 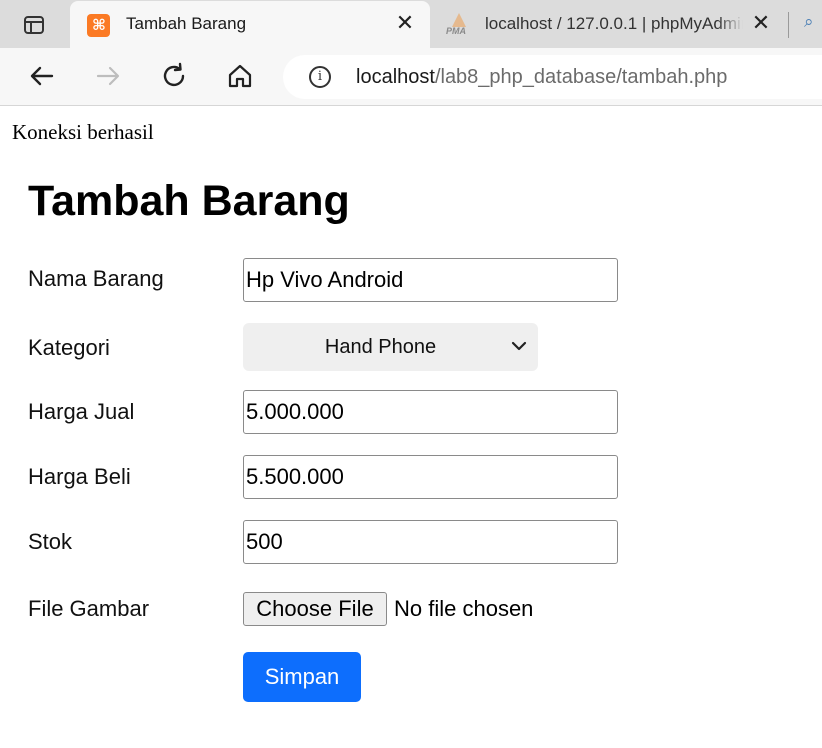 What do you see at coordinates (459, 25) in the screenshot?
I see `phpmyadmin-icon: PMA` at bounding box center [459, 25].